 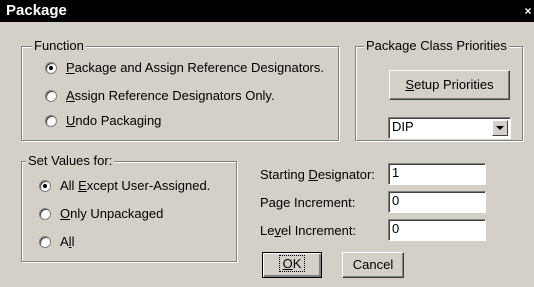 I want to click on package-class-value: DIP, so click(x=403, y=126).